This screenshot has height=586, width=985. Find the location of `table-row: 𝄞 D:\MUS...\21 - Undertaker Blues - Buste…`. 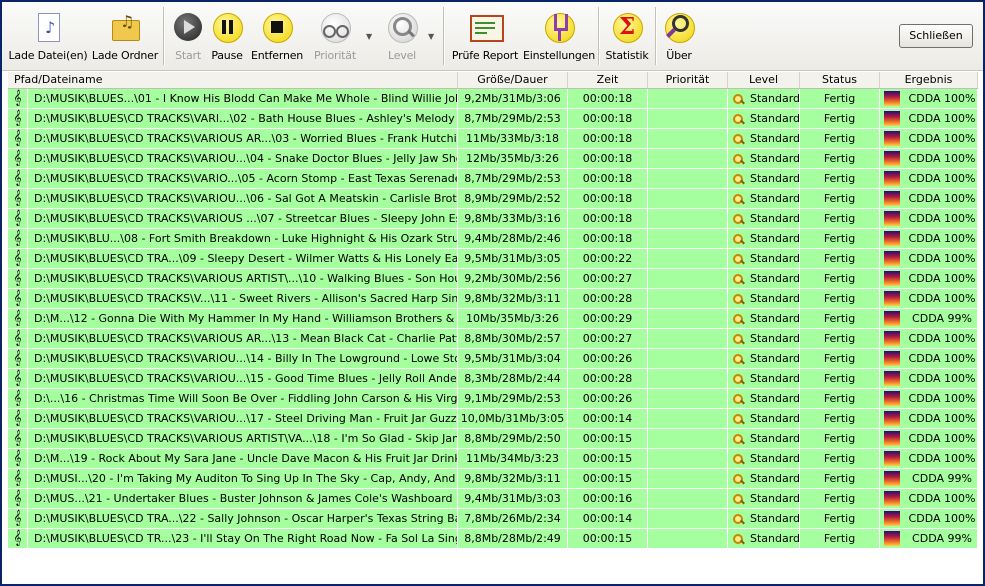

table-row: 𝄞 D:\MUS...\21 - Undertaker Blues - Buste… is located at coordinates (493, 499).